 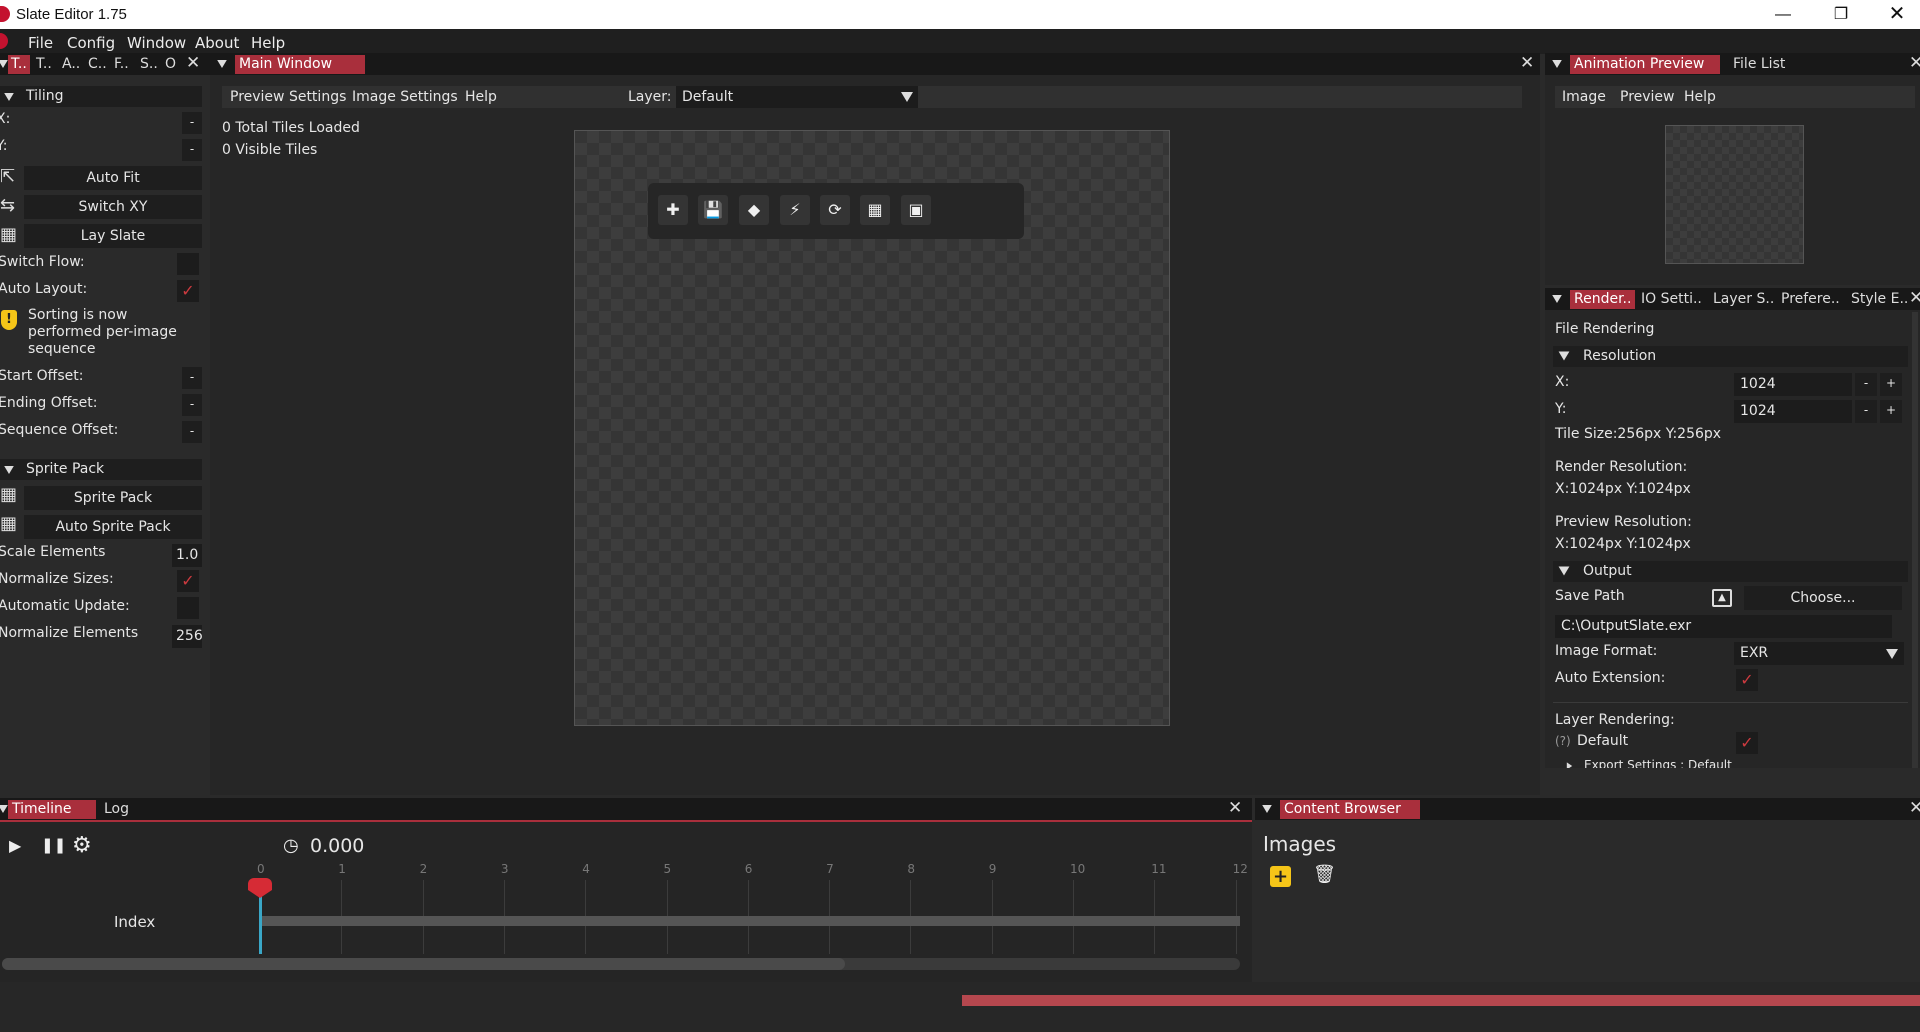 What do you see at coordinates (192, 432) in the screenshot?
I see `sequence-offset-minus-button: -` at bounding box center [192, 432].